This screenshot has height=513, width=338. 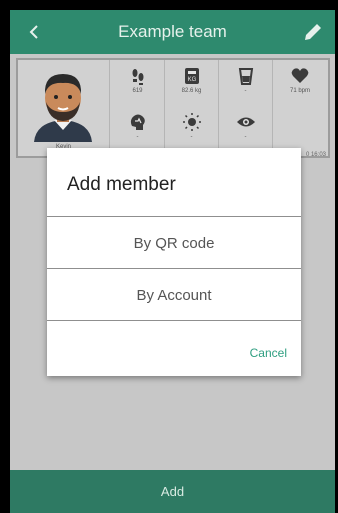 I want to click on metric-stress: -, so click(x=138, y=129).